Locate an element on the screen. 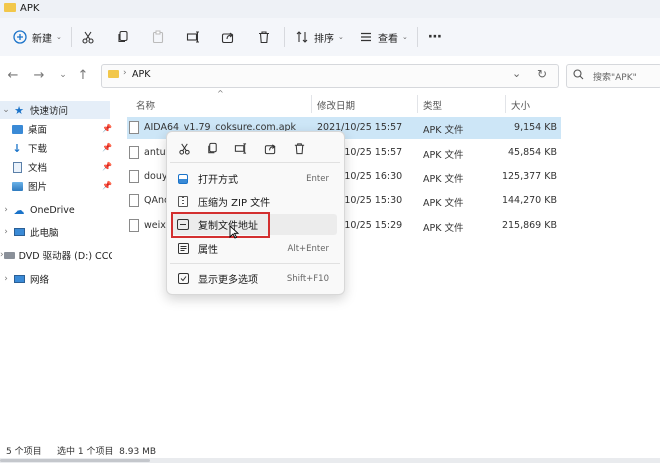 The width and height of the screenshot is (660, 463). sort-icon is located at coordinates (302, 37).